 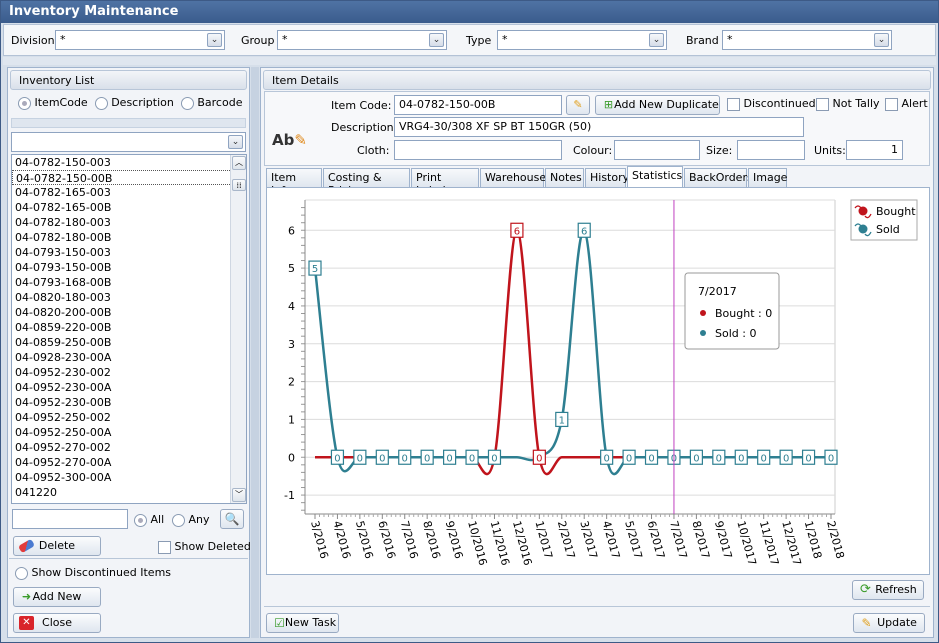 I want to click on list-item: 04-0820-200-00B, so click(x=129, y=312).